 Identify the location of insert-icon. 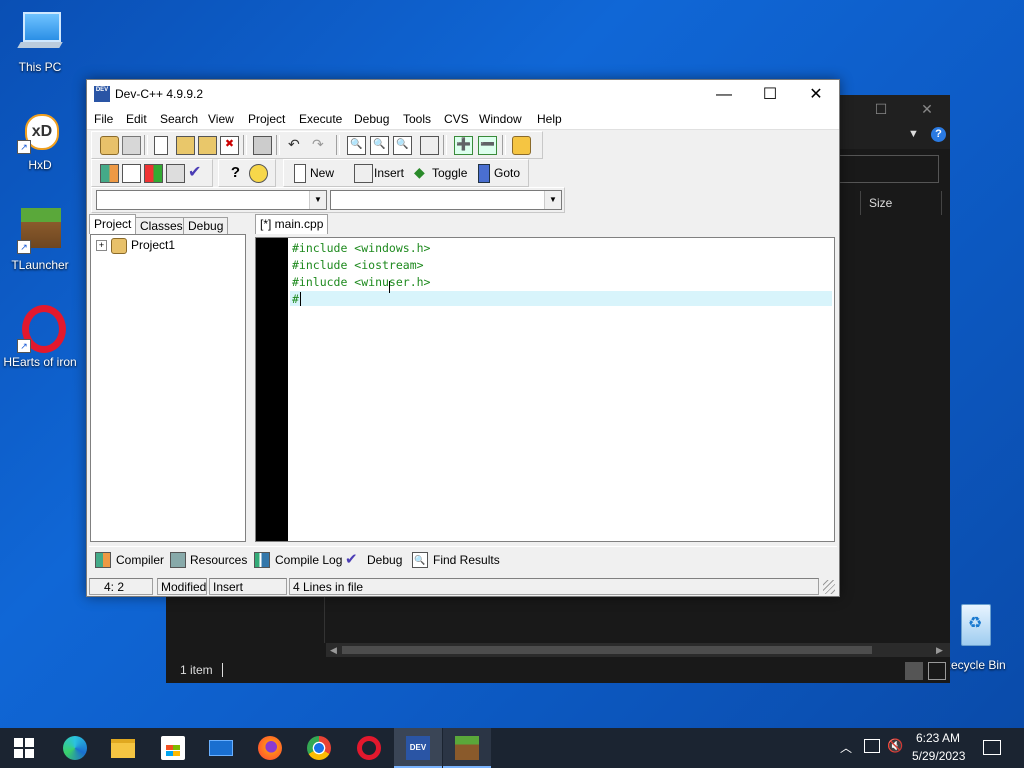
(363, 173).